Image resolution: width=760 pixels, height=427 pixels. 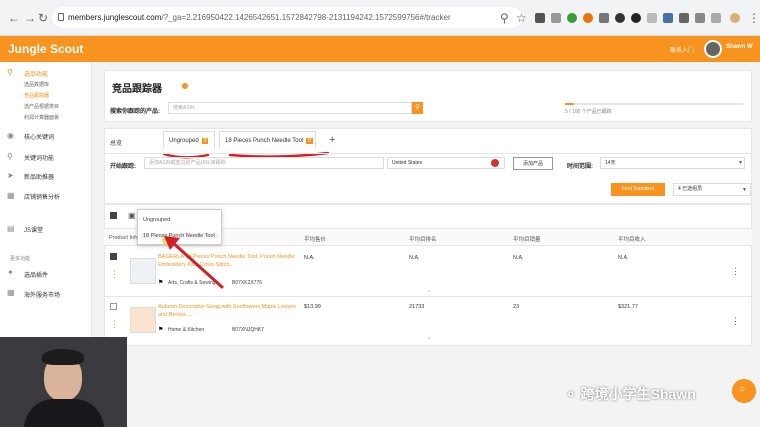 What do you see at coordinates (632, 239) in the screenshot?
I see `column-avg-revenue: 平均目收入` at bounding box center [632, 239].